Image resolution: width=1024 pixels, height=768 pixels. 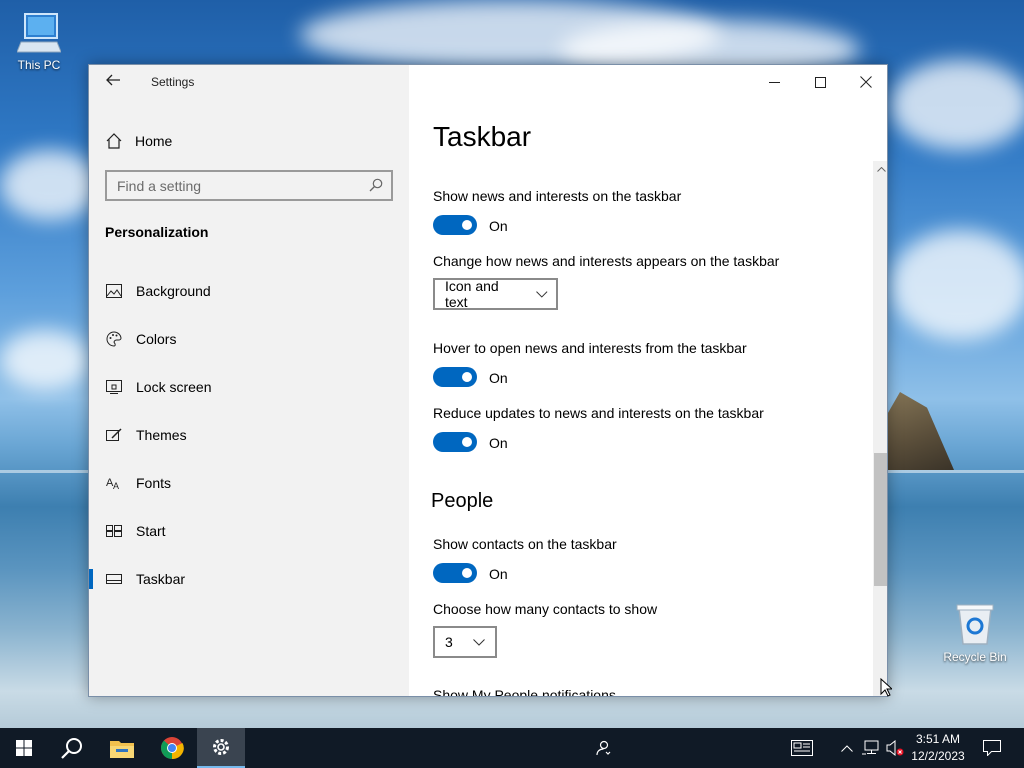 What do you see at coordinates (249, 483) in the screenshot?
I see `sidebar-item-fonts: AA Fonts` at bounding box center [249, 483].